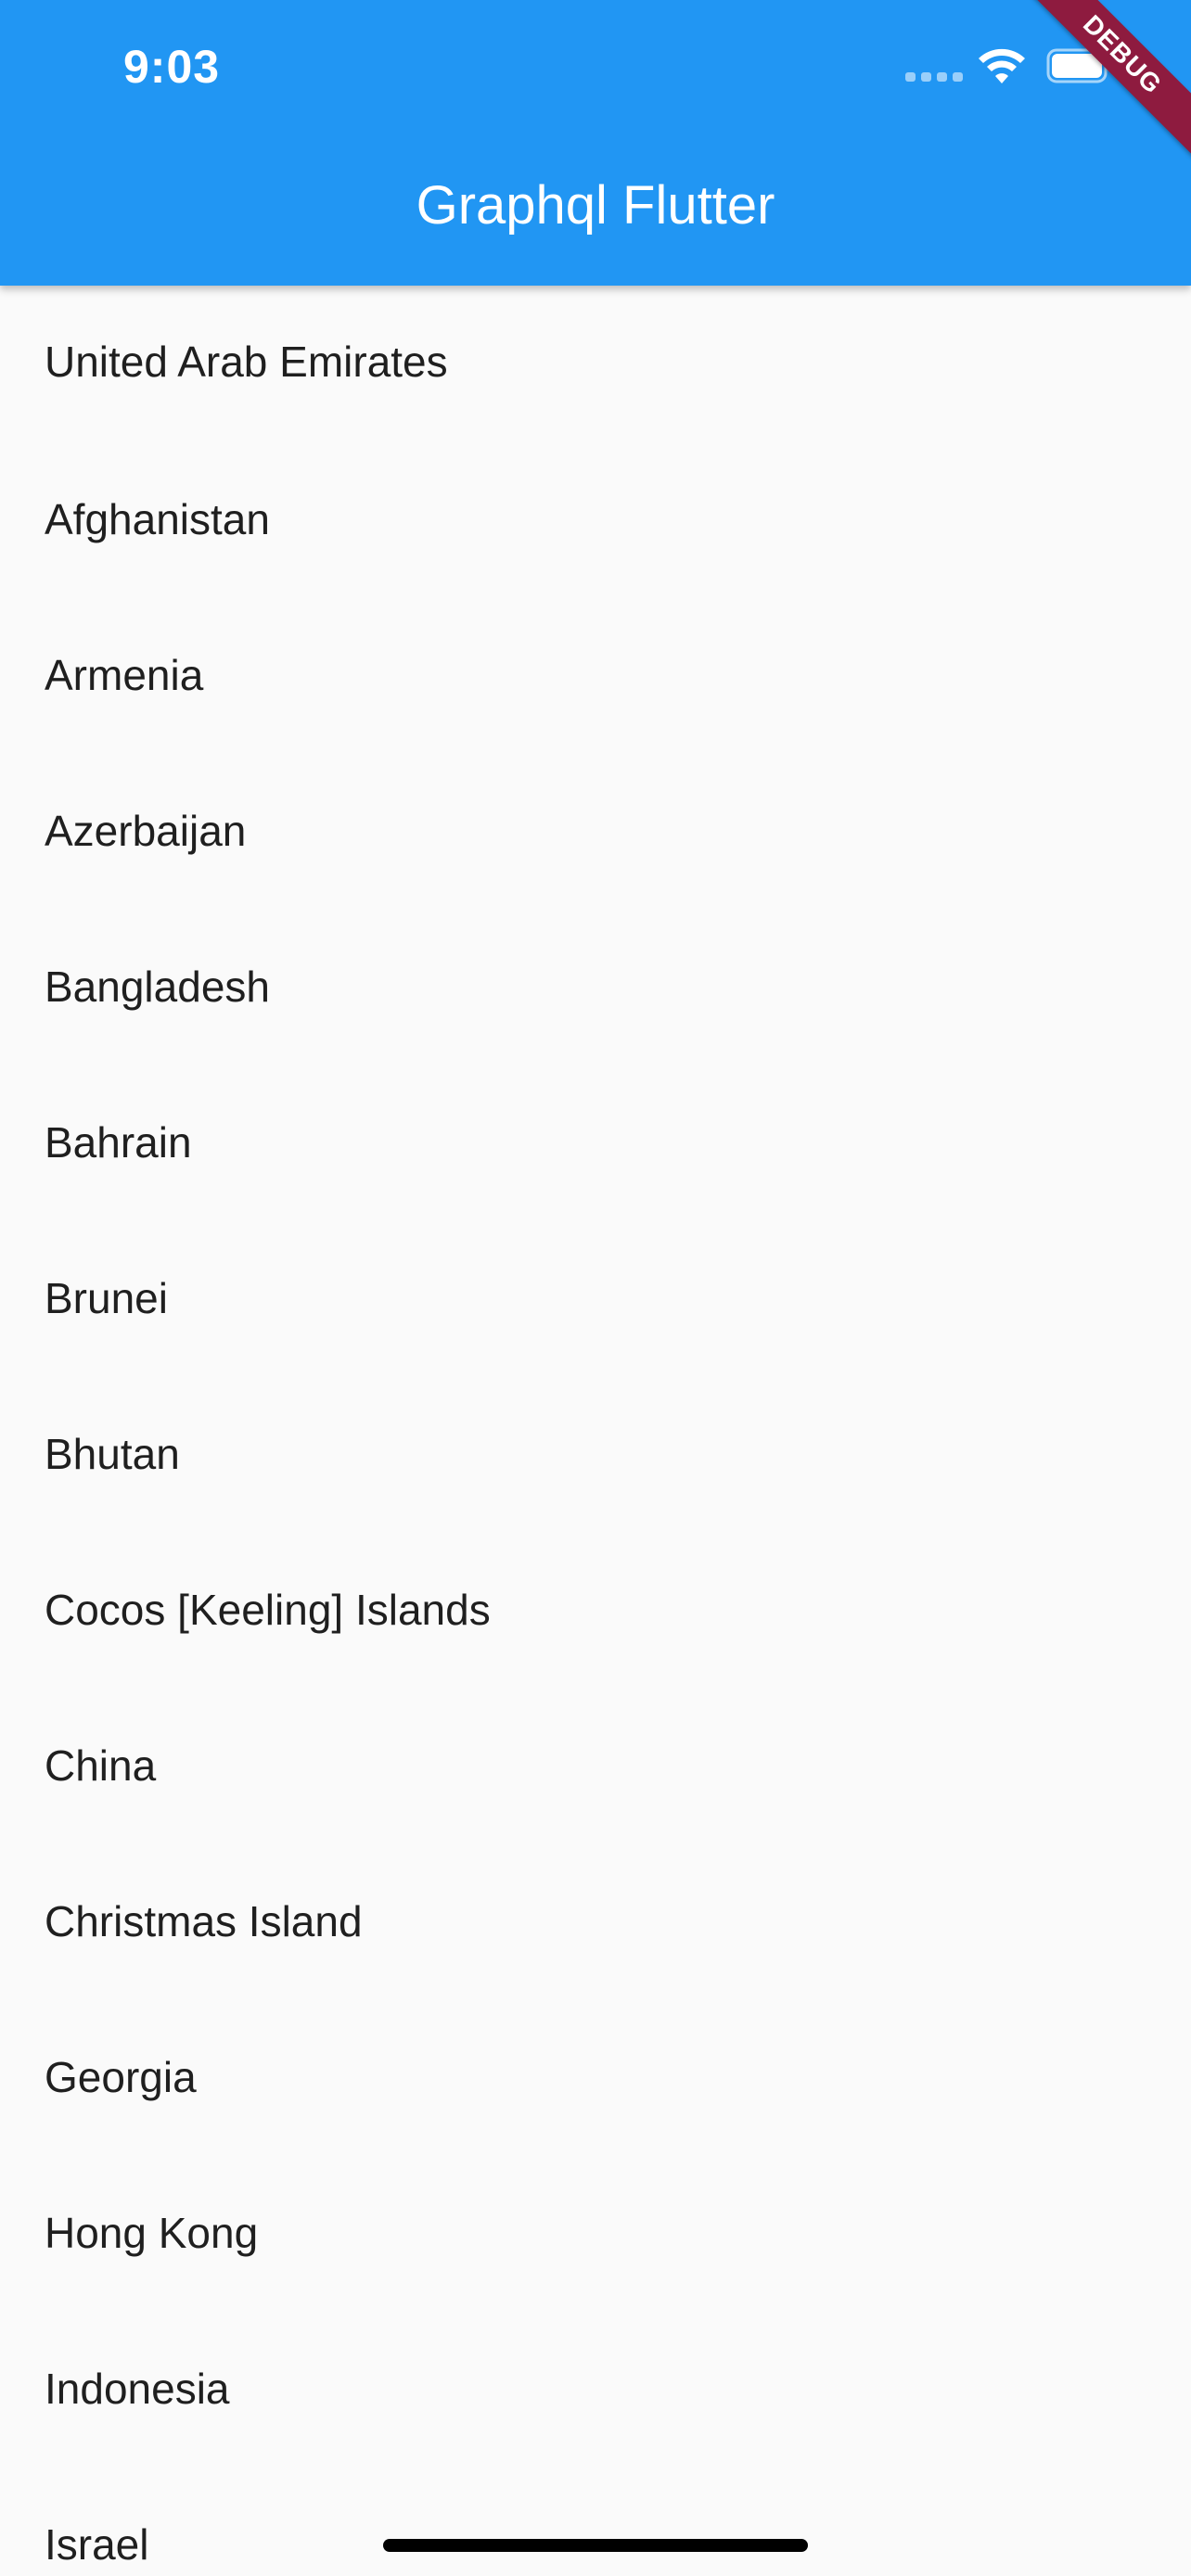 The width and height of the screenshot is (1191, 2576). Describe the element at coordinates (595, 1766) in the screenshot. I see `list-item: China` at that location.